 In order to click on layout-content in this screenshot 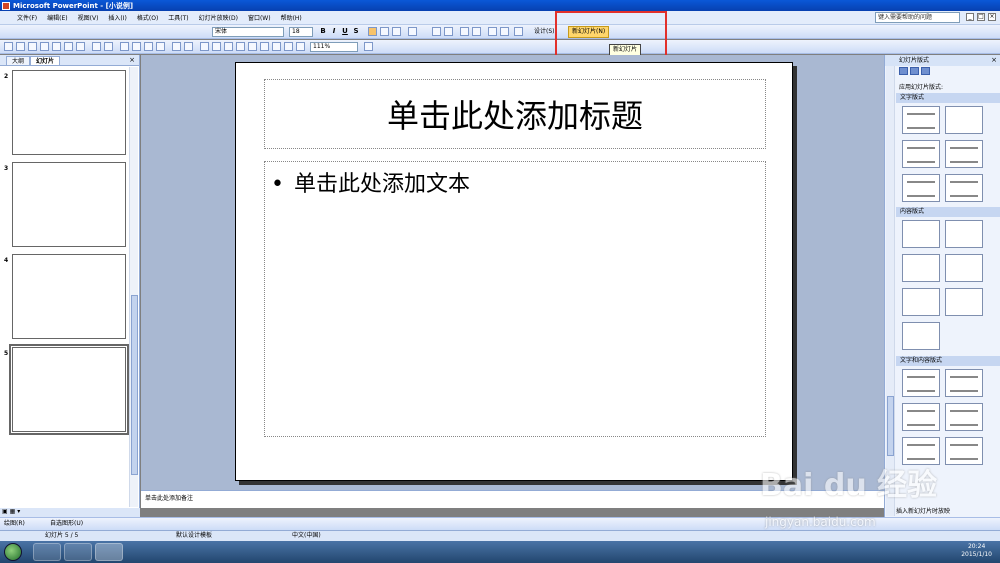, I will do `click(964, 234)`.